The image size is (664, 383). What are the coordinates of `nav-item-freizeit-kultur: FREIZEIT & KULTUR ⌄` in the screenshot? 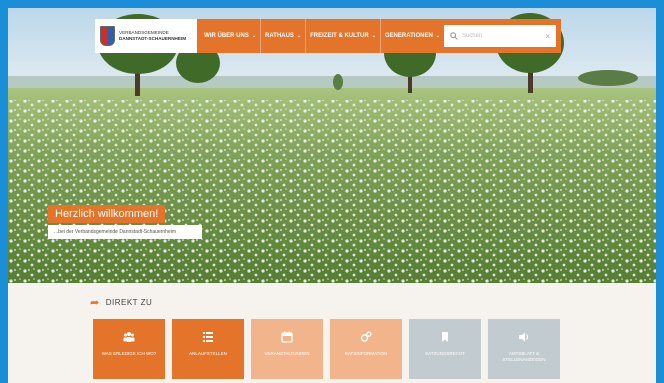 It's located at (343, 36).